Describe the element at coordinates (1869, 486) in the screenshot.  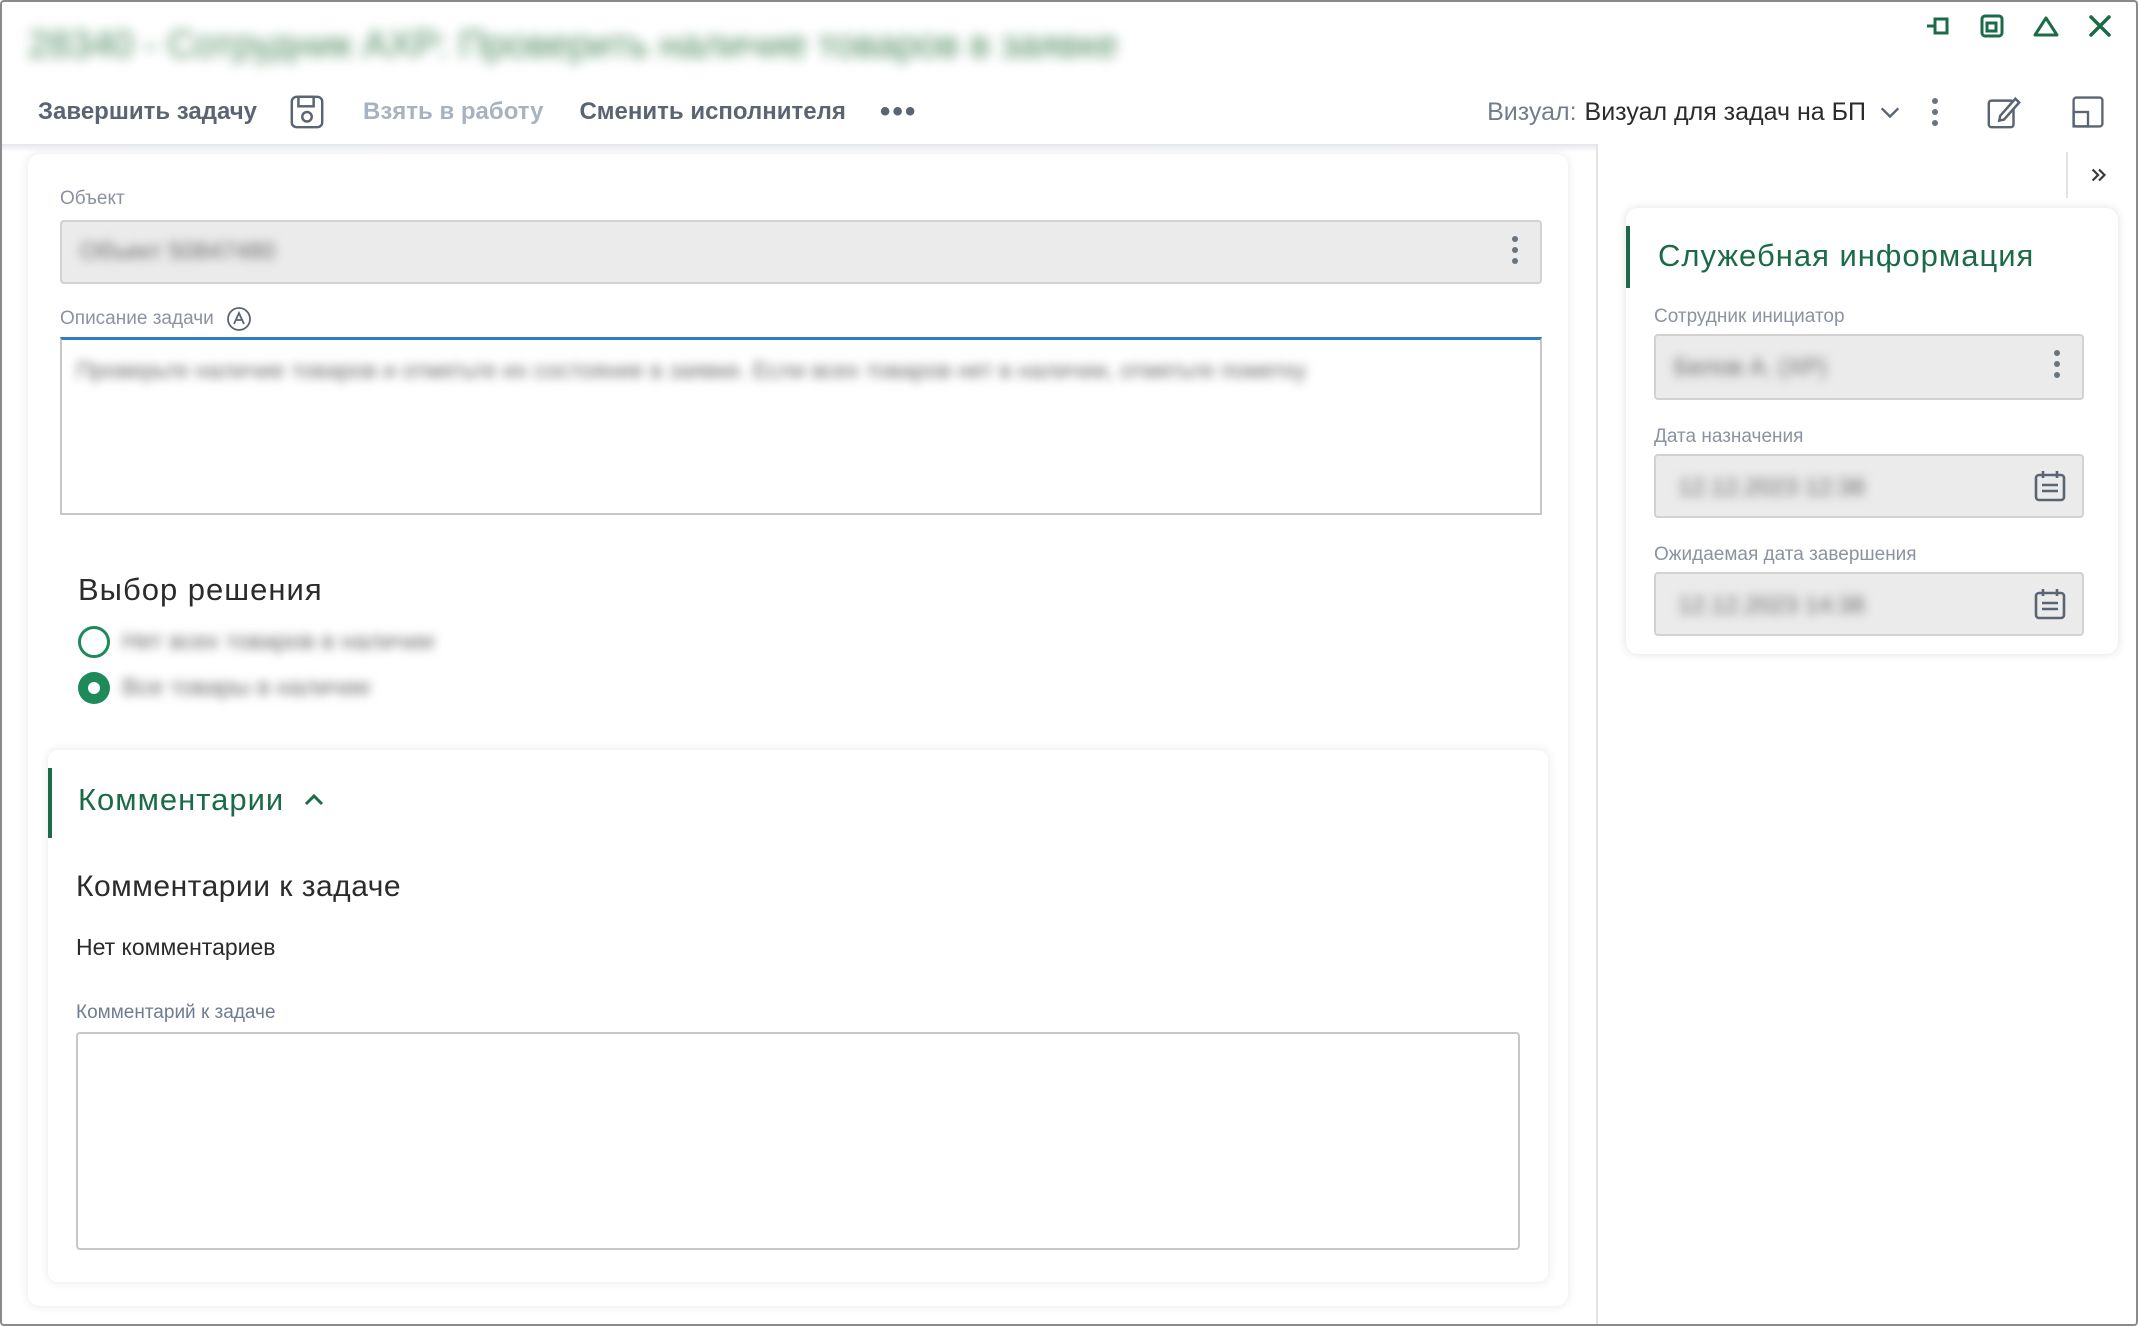
I see `assigned-date-field: 12.12.2023 12:38` at that location.